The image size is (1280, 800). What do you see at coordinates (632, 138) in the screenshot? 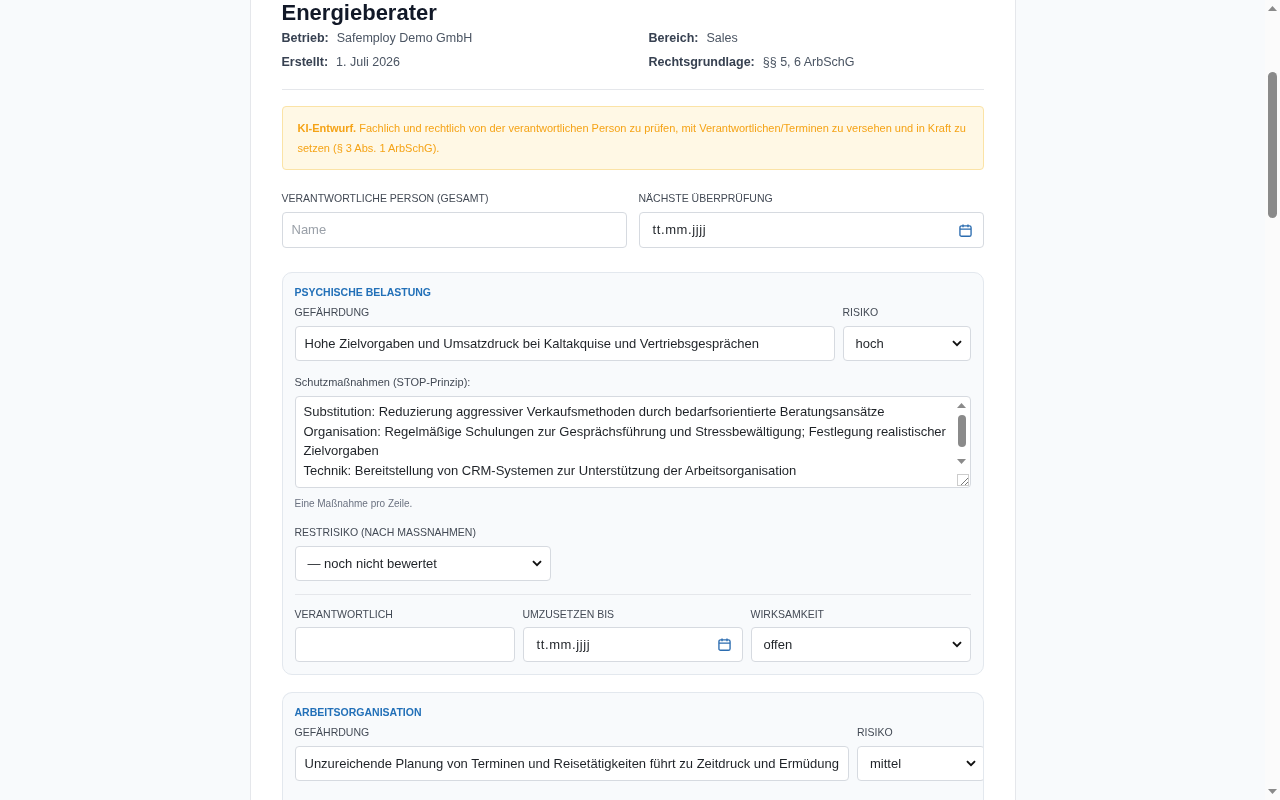
I see `notice-text: KI-Entwurf. Fachlich und rechtlich von der verantwortlichen Person zu prüfen, mit Verantwortlichen/Terminen zu versehen und in Kraft zu setzen (§ 3 Abs. 1 ArbSchG).` at bounding box center [632, 138].